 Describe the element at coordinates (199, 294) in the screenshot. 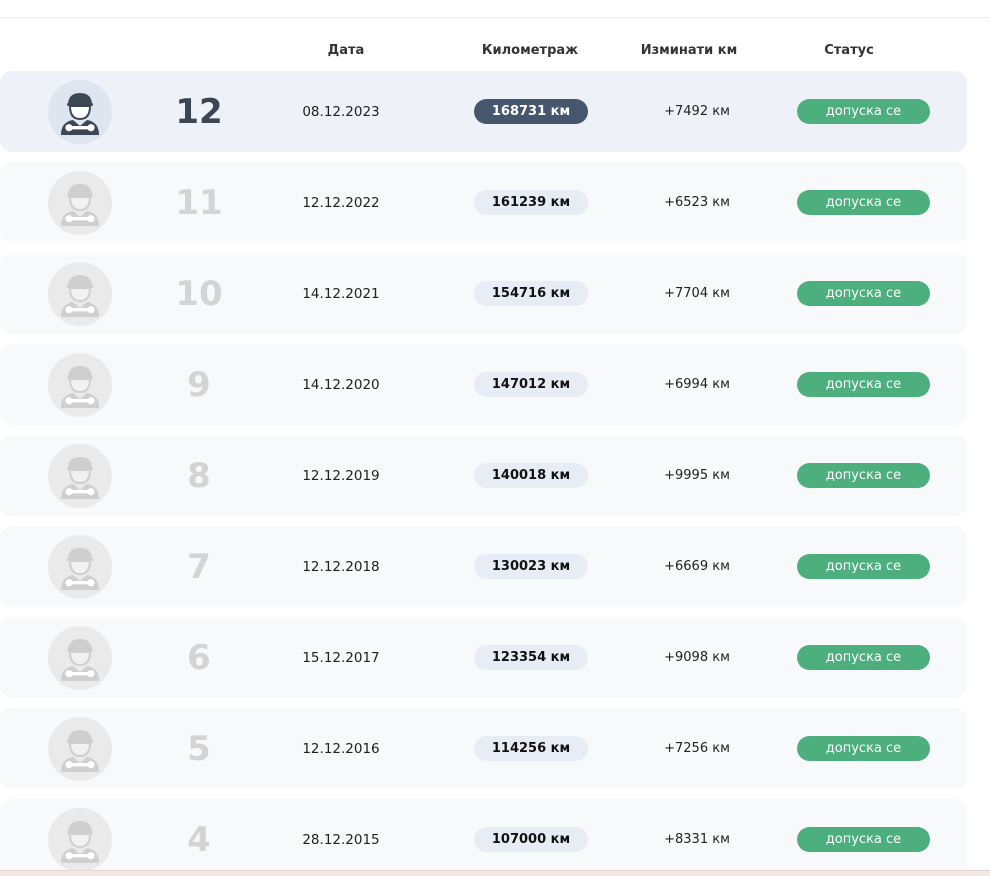

I see `inspection-number: 10` at that location.